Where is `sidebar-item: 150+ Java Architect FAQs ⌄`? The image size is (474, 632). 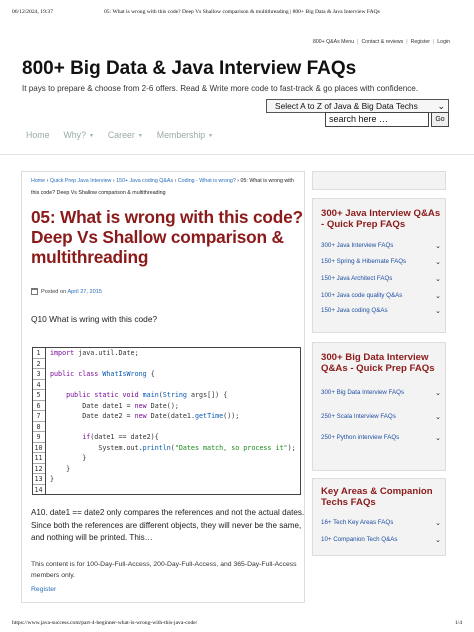
sidebar-item: 150+ Java Architect FAQs ⌄ is located at coordinates (381, 279).